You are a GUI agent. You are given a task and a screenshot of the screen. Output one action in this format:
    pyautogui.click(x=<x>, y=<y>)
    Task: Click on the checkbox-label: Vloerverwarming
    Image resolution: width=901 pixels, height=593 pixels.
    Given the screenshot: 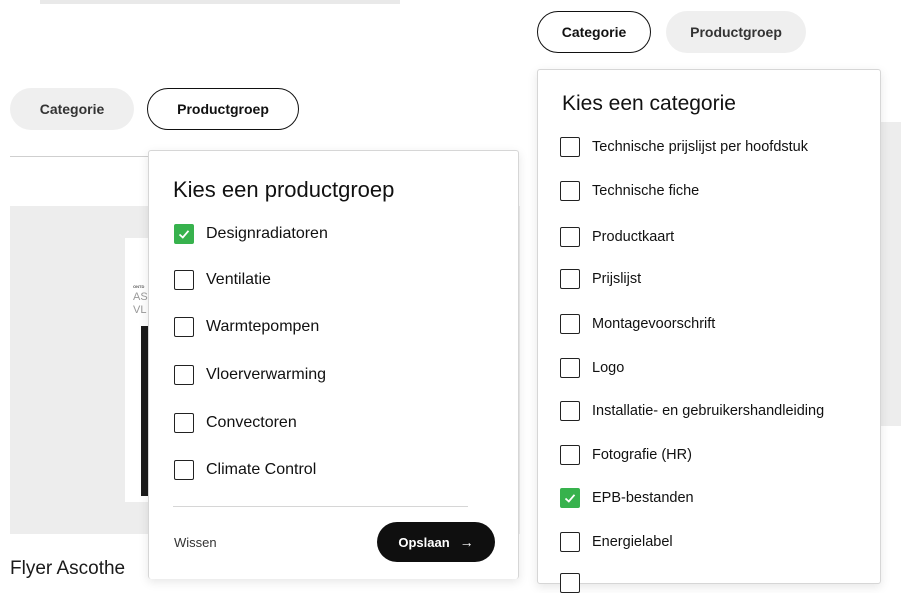 What is the action you would take?
    pyautogui.click(x=266, y=375)
    